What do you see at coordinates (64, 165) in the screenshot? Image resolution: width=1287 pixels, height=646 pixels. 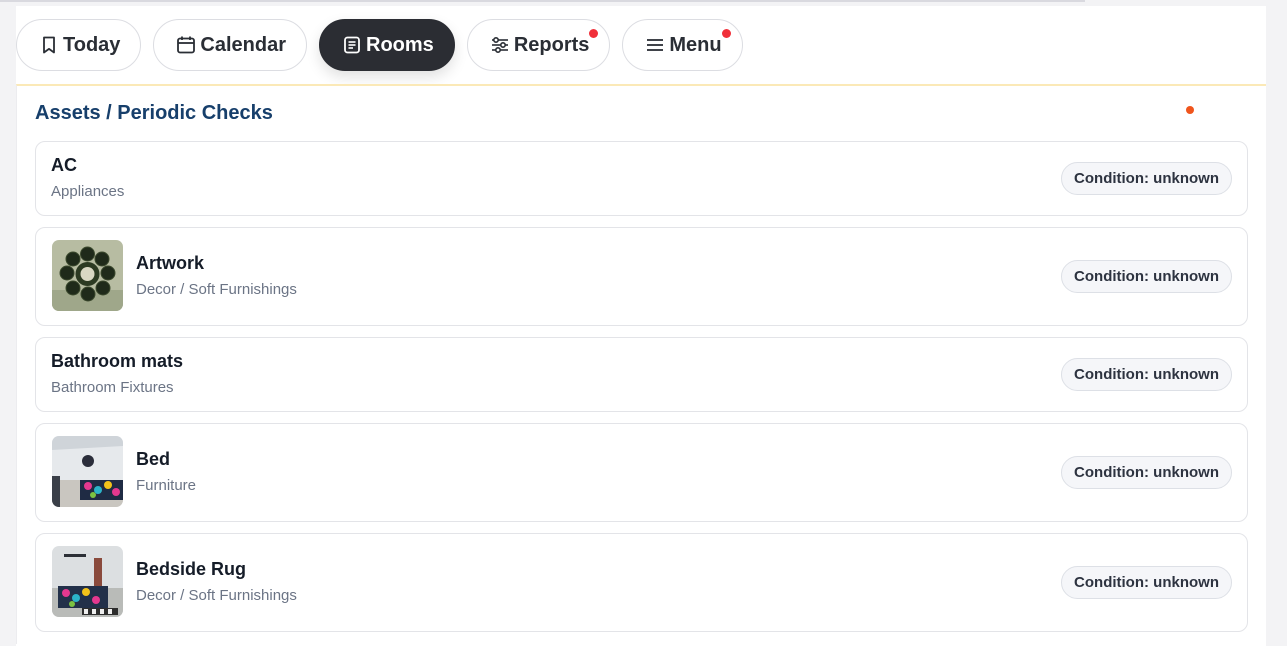 I see `asset-name: AC` at bounding box center [64, 165].